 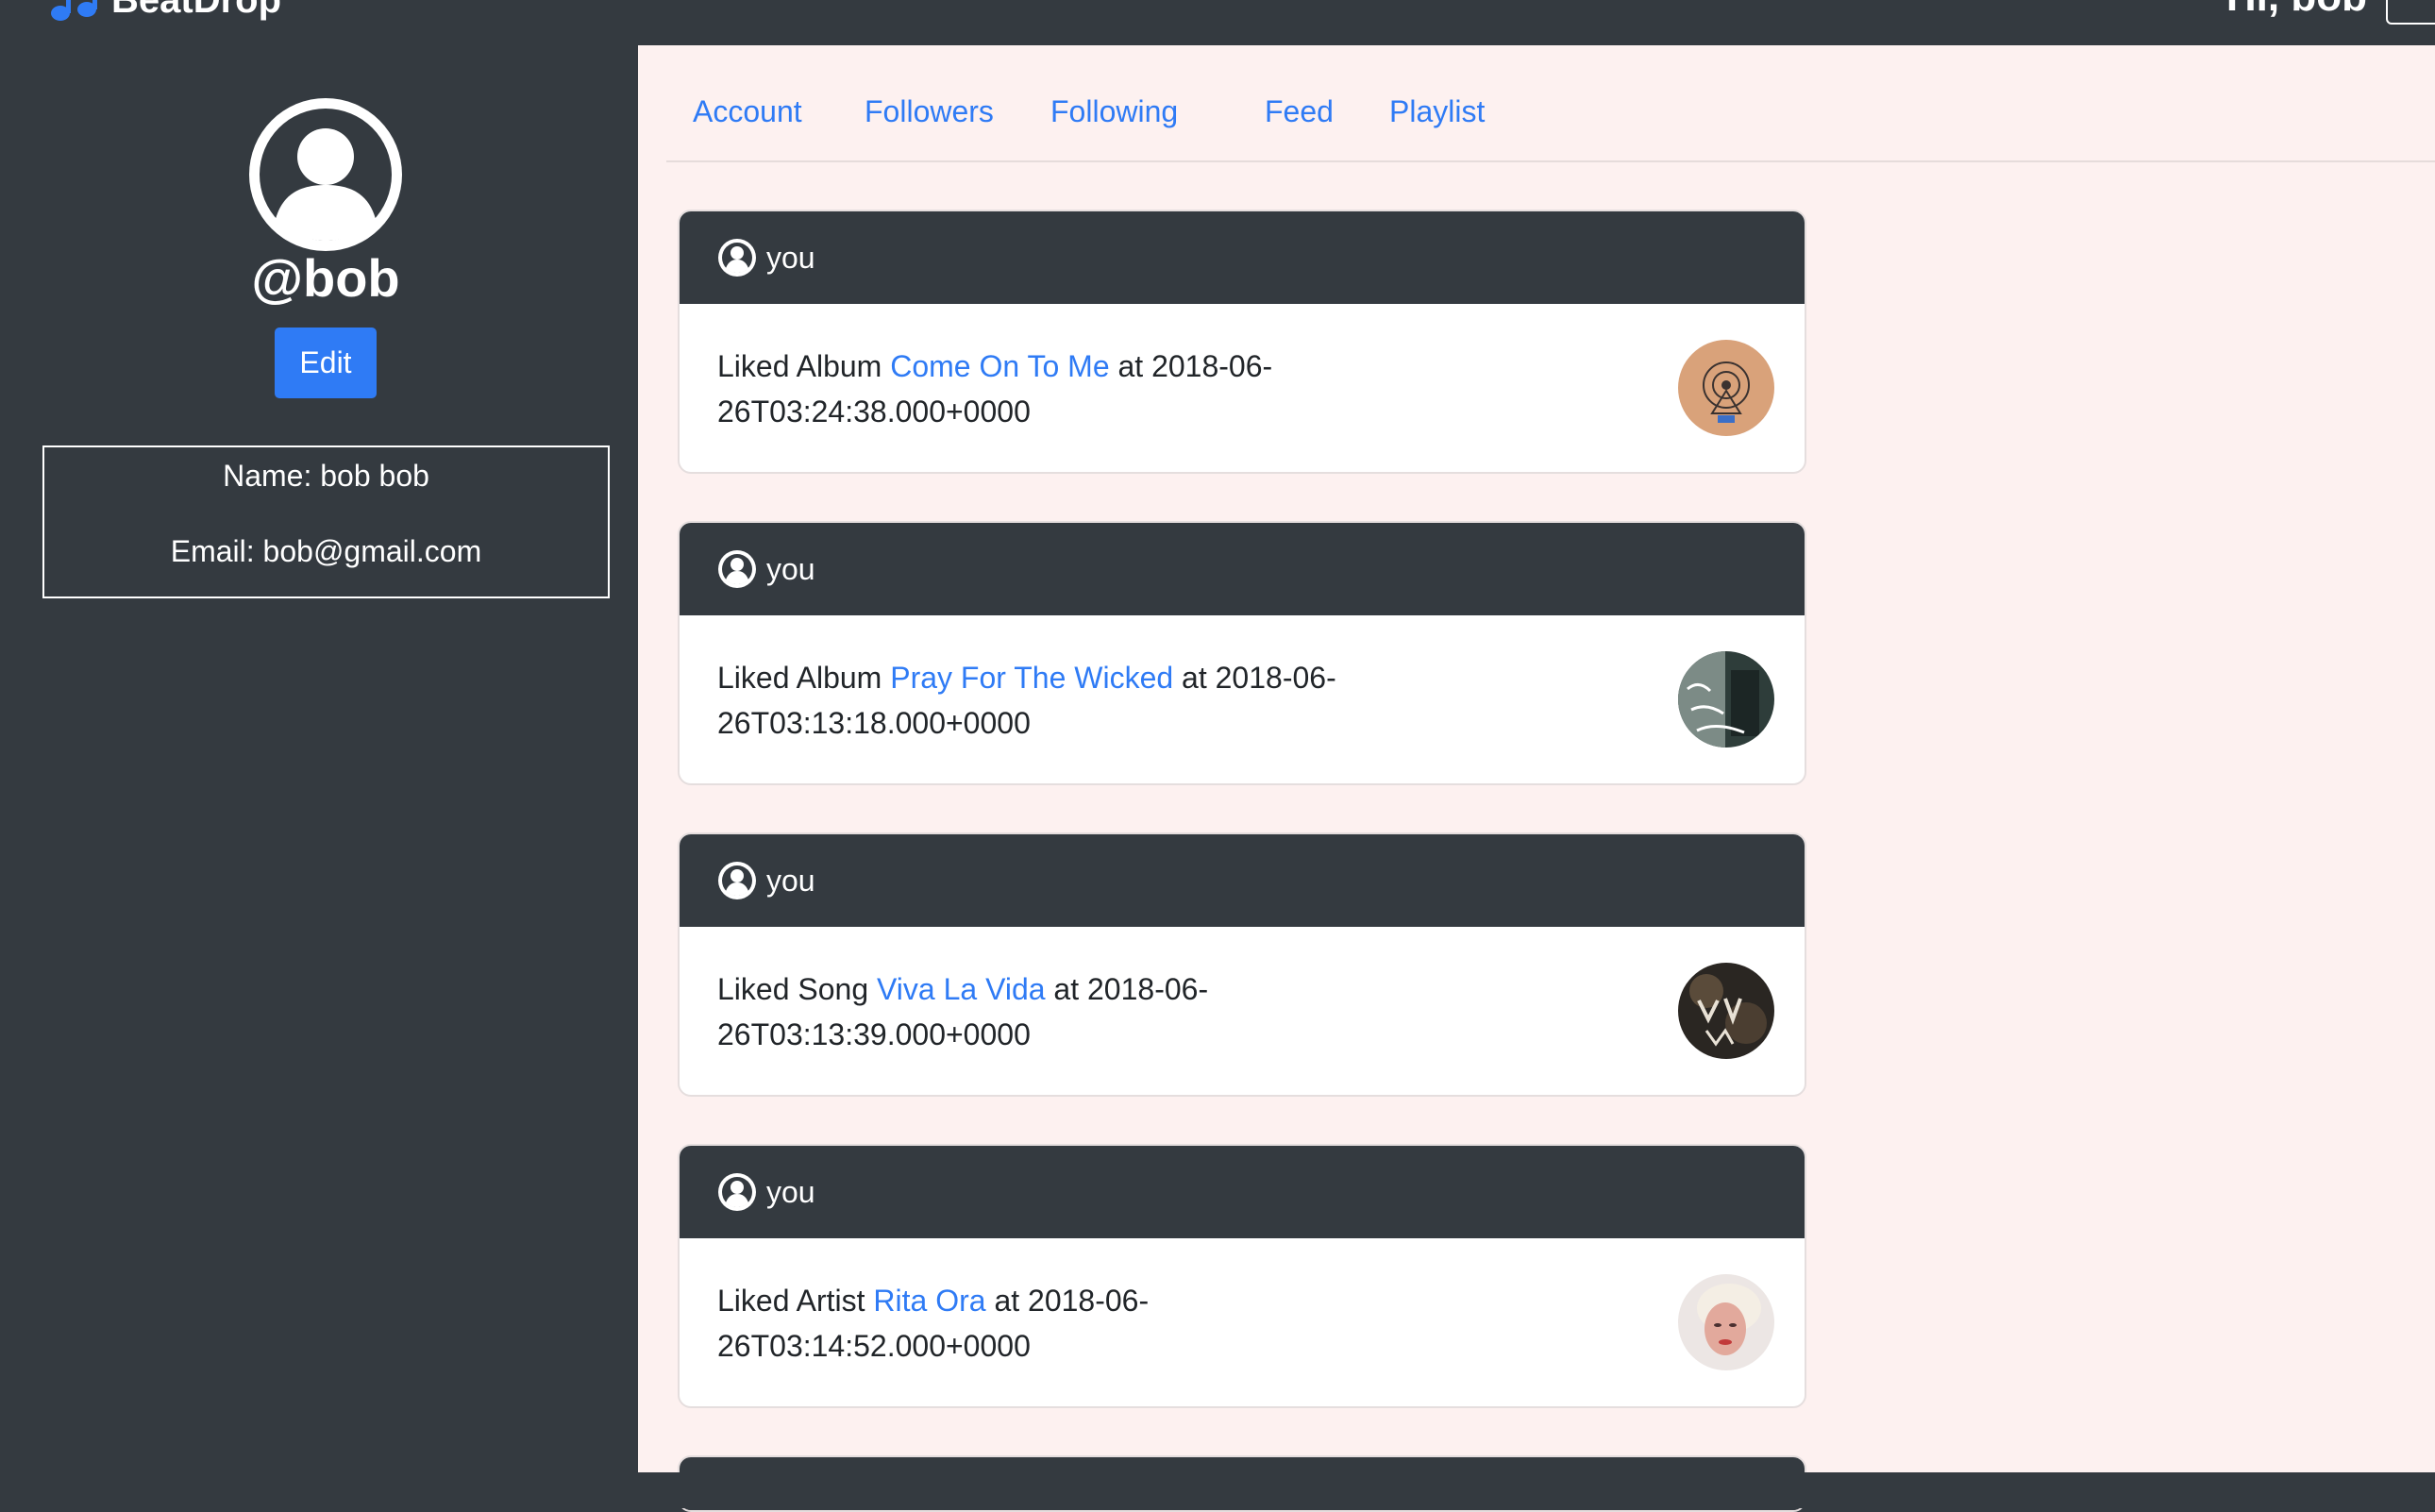 I want to click on feed-item-link: Come On To Me, so click(x=999, y=366).